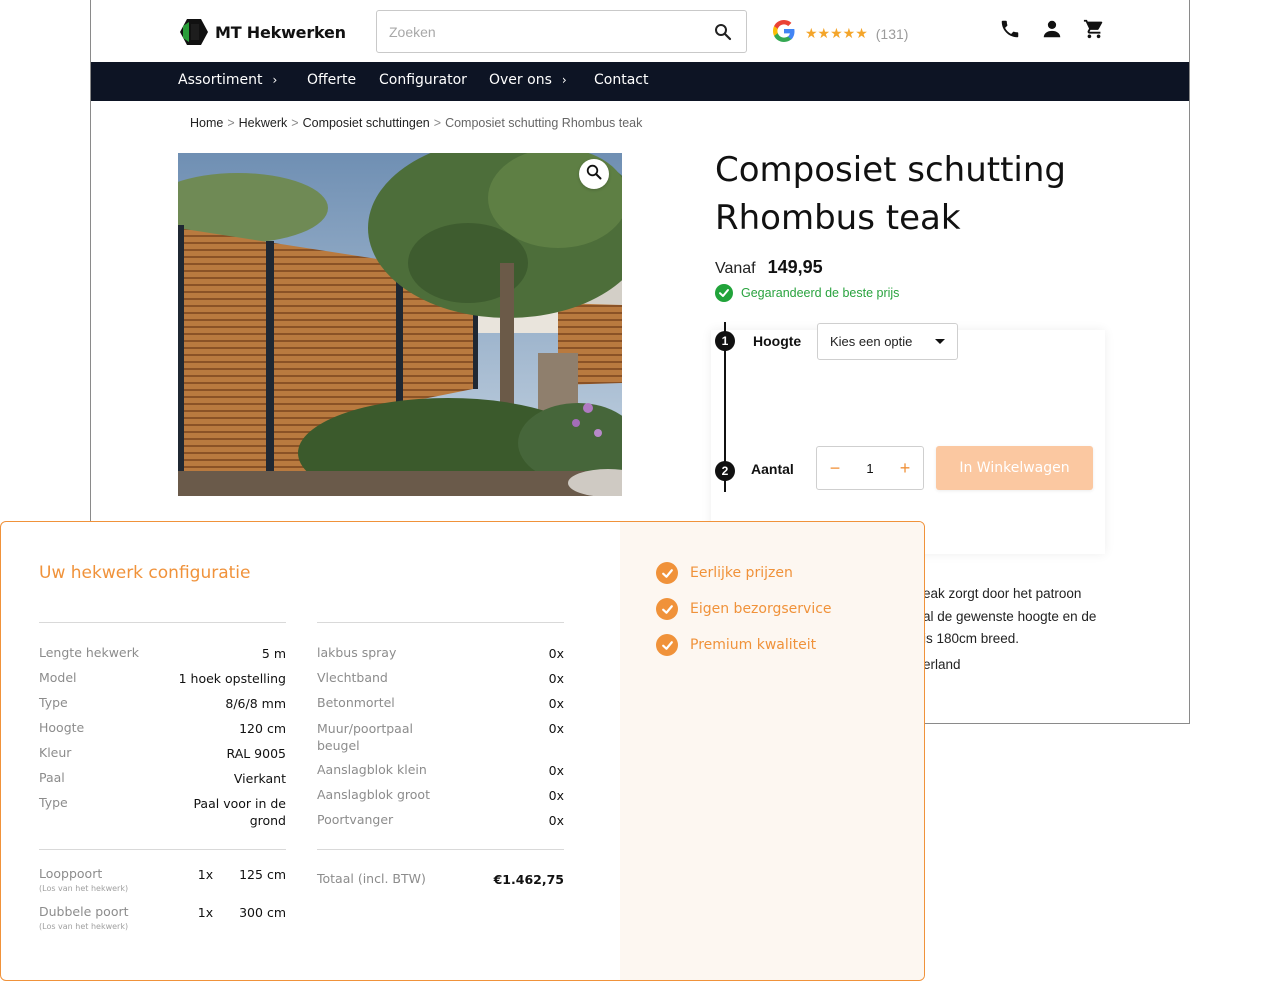  Describe the element at coordinates (162, 778) in the screenshot. I see `config-row-paal: Paal Vierkant` at that location.